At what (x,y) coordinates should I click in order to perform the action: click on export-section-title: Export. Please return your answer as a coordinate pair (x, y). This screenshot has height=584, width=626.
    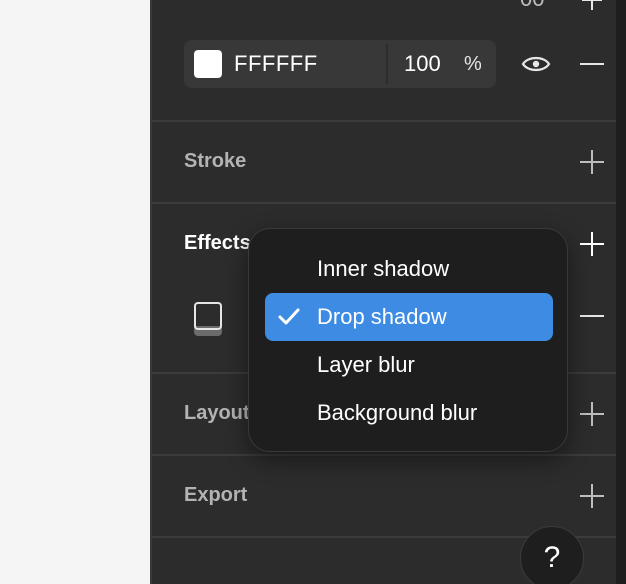
    Looking at the image, I should click on (216, 495).